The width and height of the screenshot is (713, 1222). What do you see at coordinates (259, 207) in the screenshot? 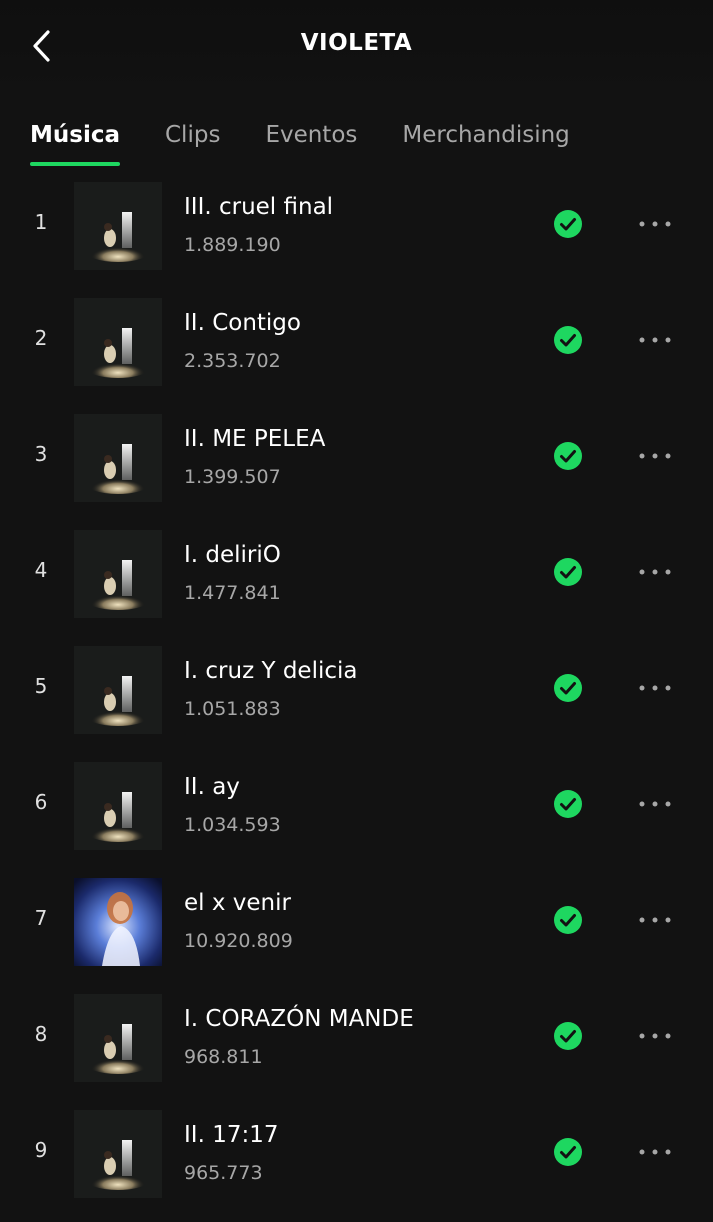
I see `track-title: III. cruel final` at bounding box center [259, 207].